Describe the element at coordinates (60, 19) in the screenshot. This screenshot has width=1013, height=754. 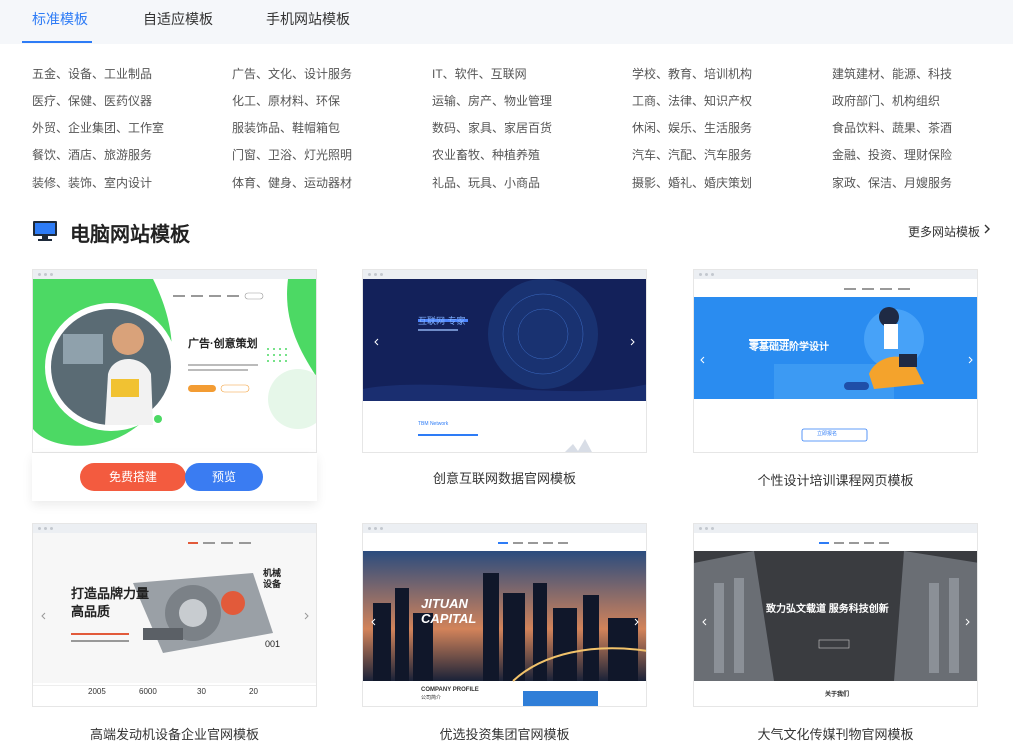
I see `tab-standard: 标准模板` at that location.